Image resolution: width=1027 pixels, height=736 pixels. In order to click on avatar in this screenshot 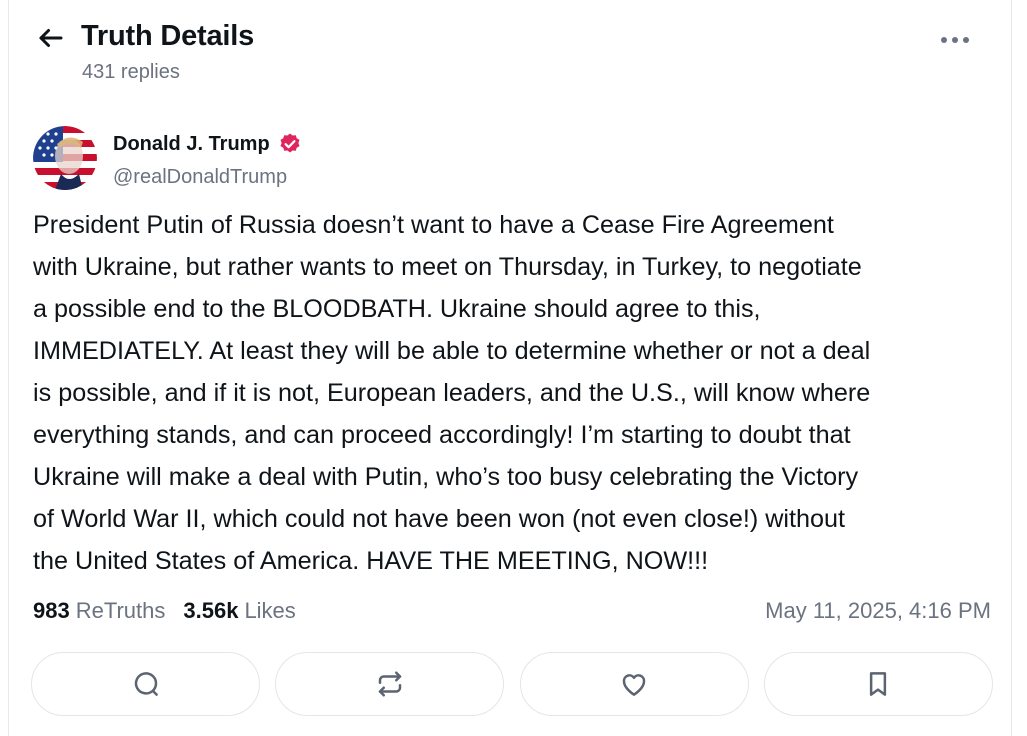, I will do `click(65, 158)`.